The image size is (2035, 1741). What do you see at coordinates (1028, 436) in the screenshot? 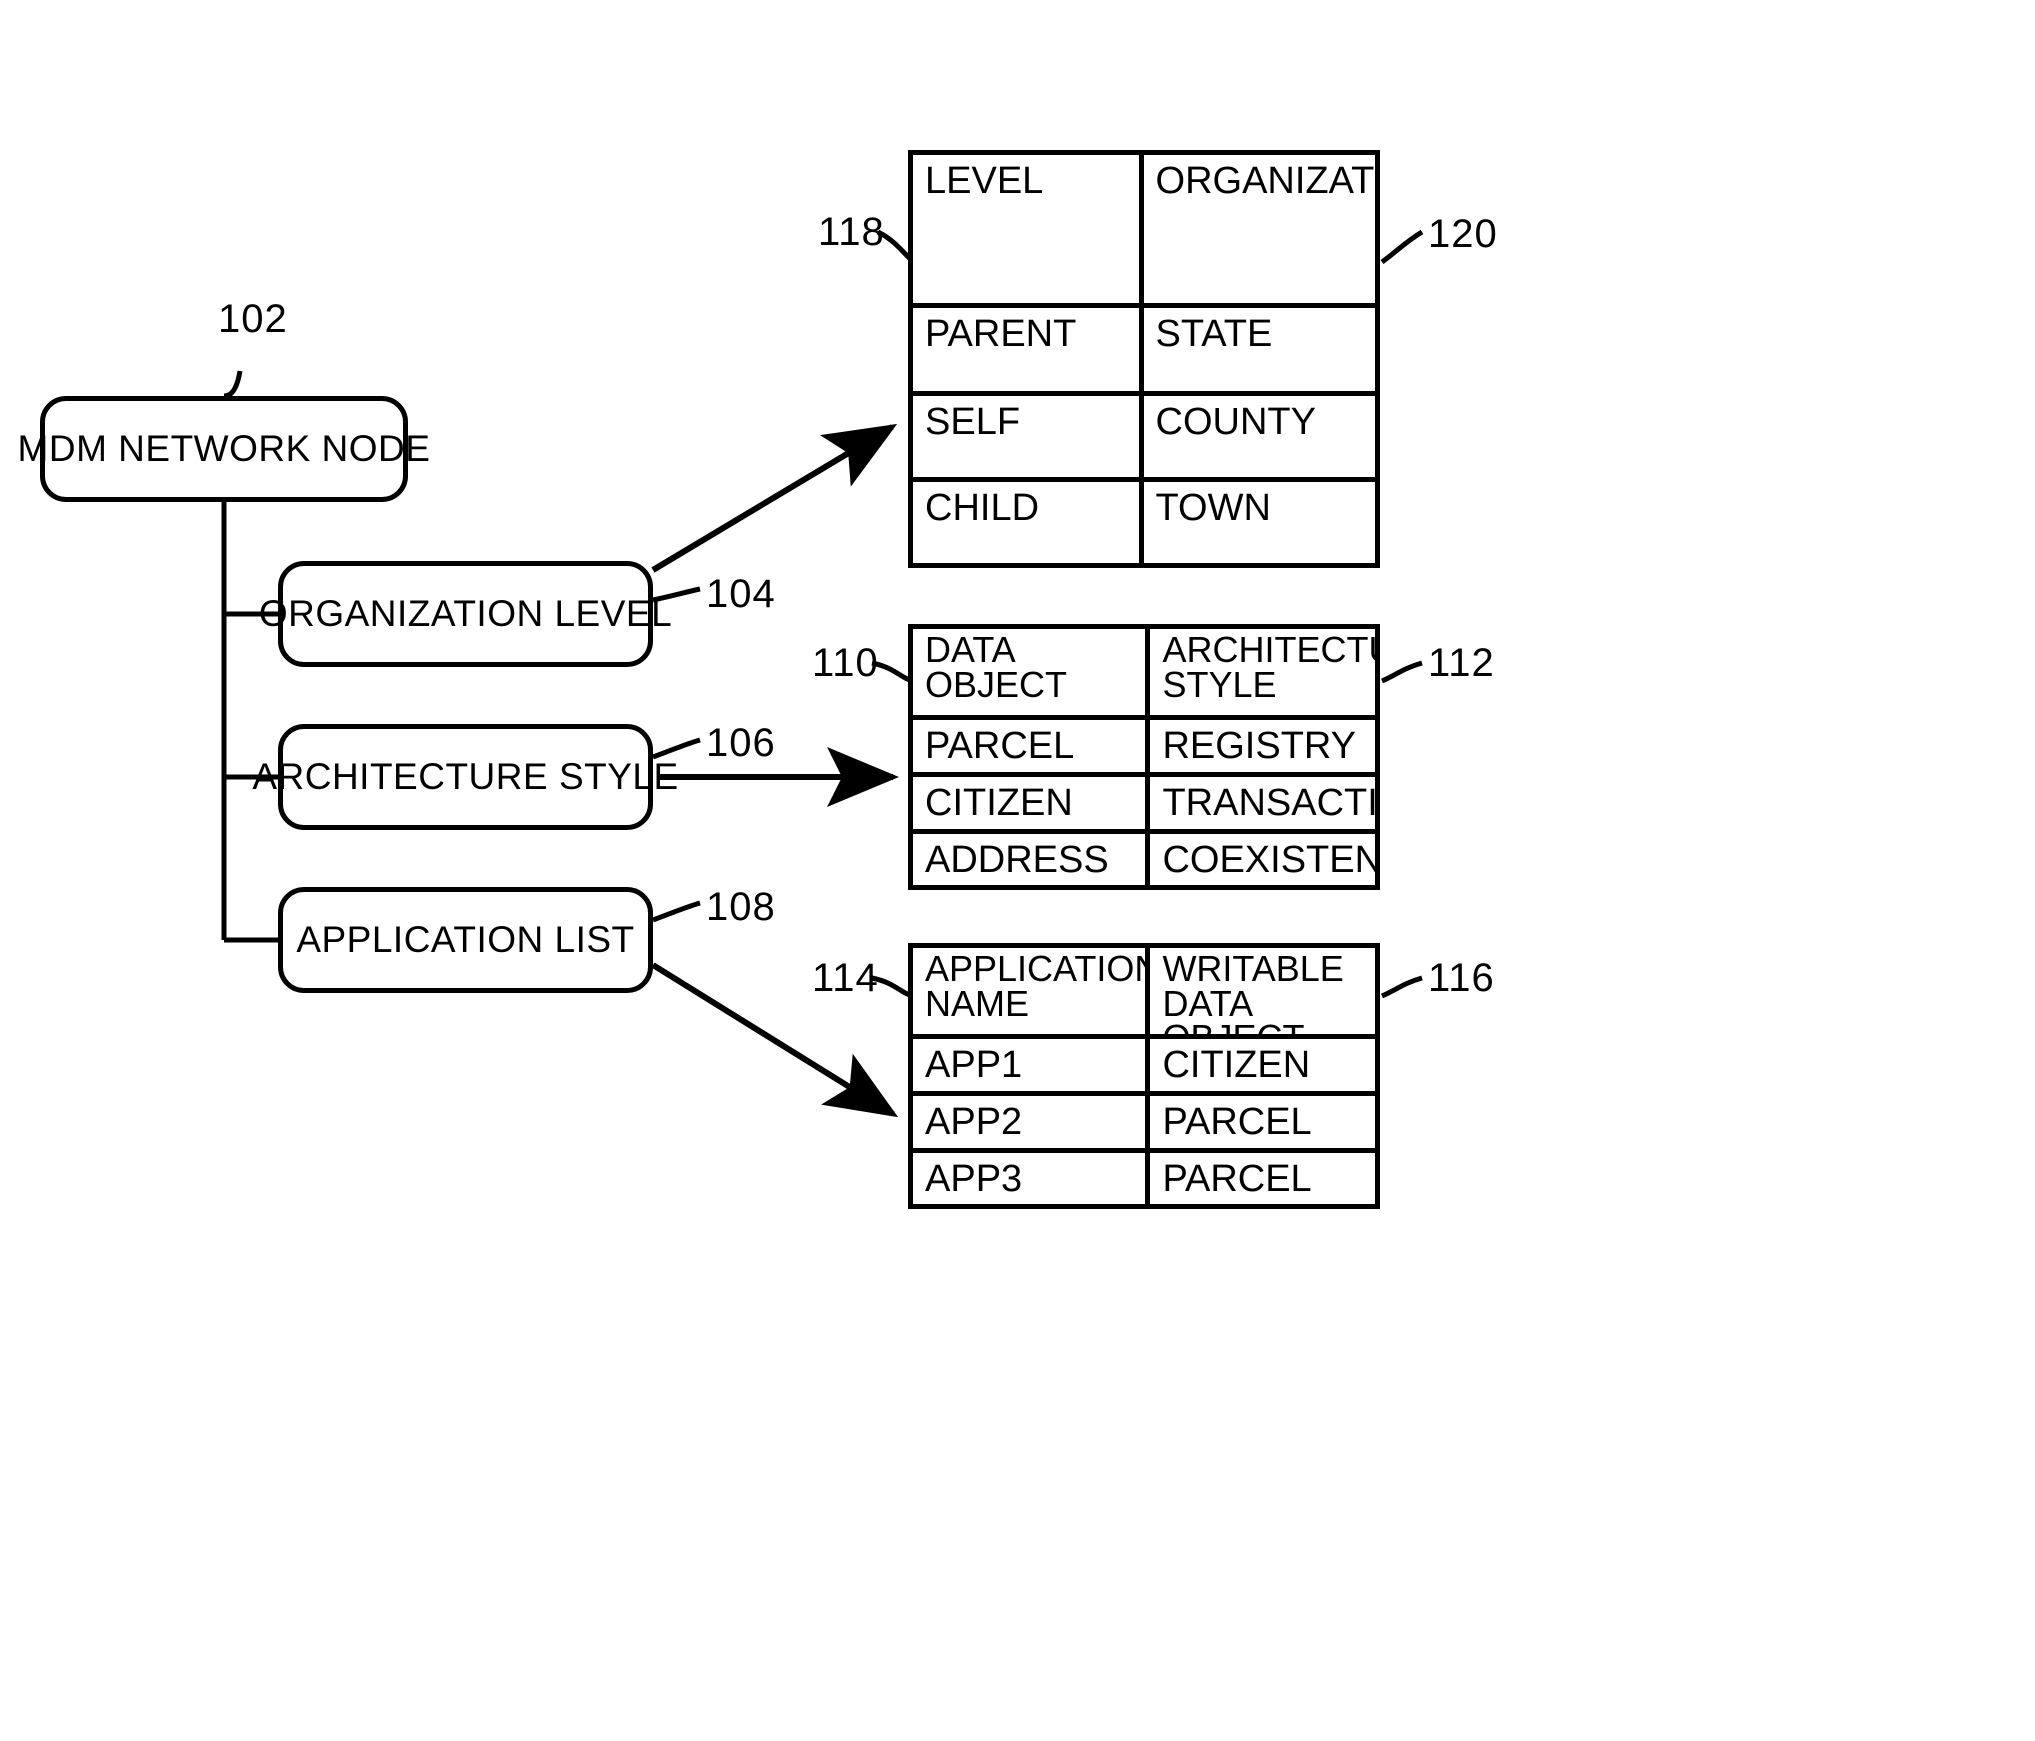
I see `cell-level: SELF` at bounding box center [1028, 436].